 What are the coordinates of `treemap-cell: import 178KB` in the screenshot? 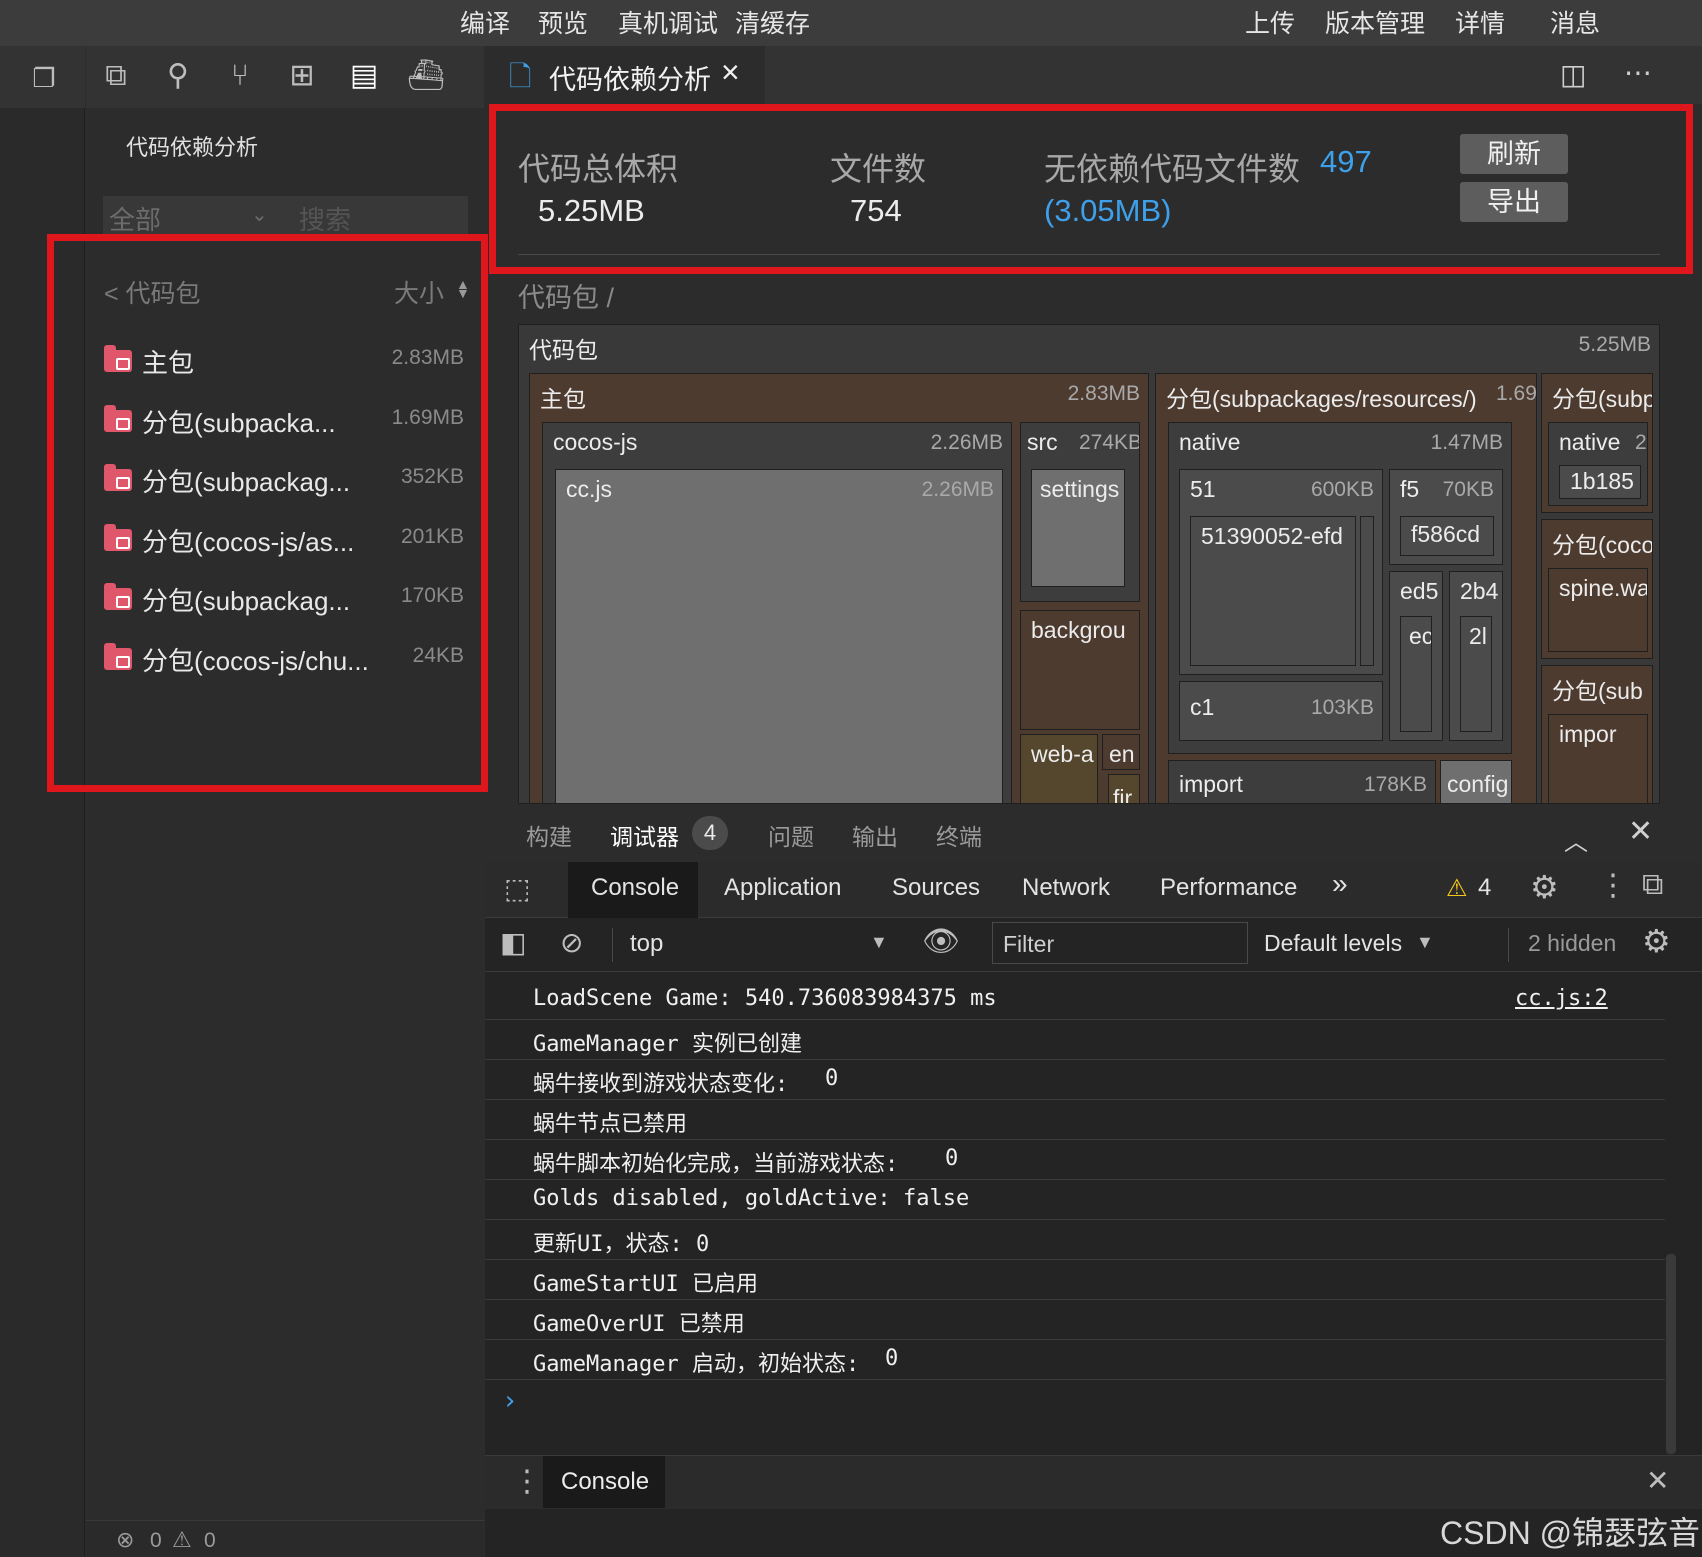 It's located at (1302, 781).